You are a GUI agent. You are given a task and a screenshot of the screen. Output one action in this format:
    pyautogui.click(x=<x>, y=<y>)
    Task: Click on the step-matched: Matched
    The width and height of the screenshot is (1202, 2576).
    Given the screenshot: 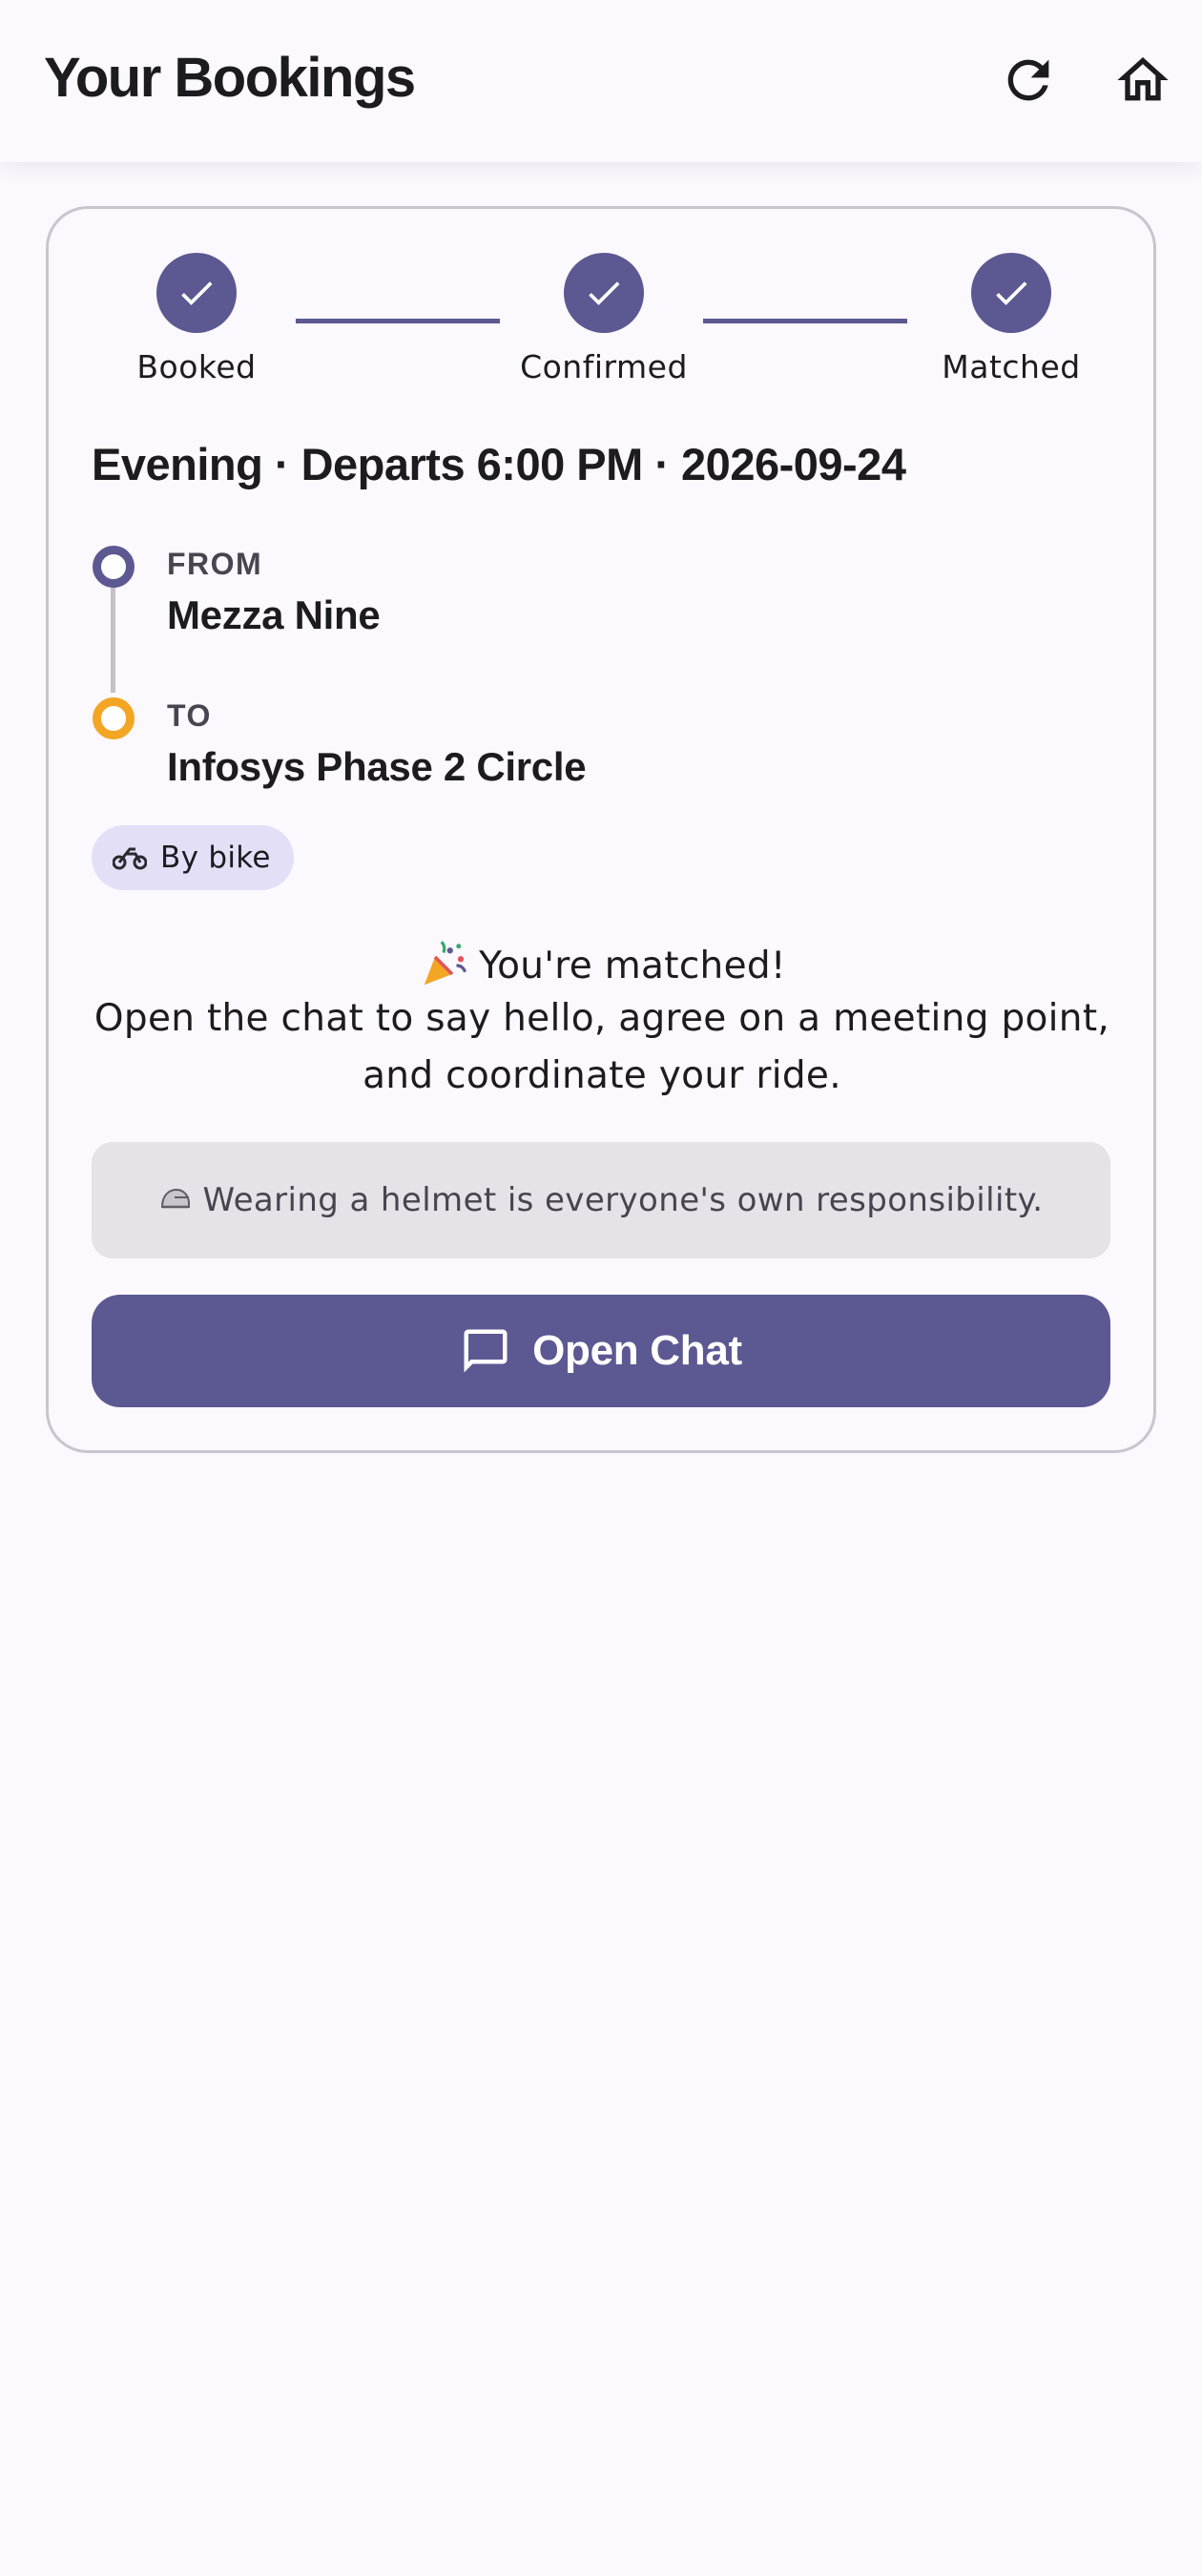 What is the action you would take?
    pyautogui.click(x=1011, y=319)
    